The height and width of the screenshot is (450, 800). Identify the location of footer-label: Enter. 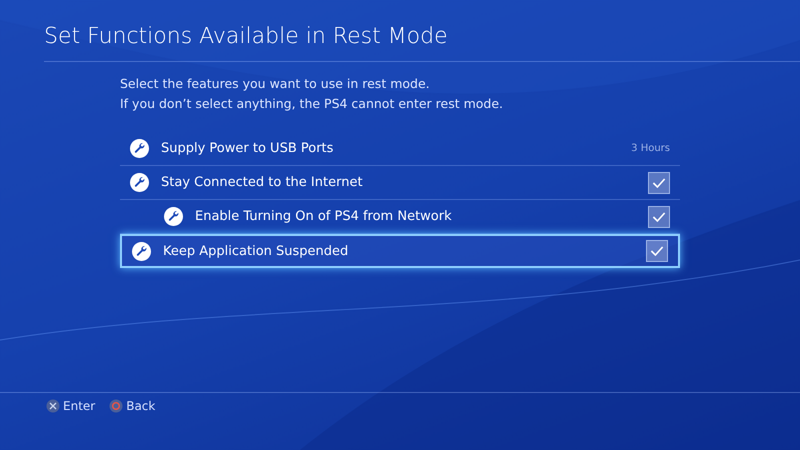
(79, 406).